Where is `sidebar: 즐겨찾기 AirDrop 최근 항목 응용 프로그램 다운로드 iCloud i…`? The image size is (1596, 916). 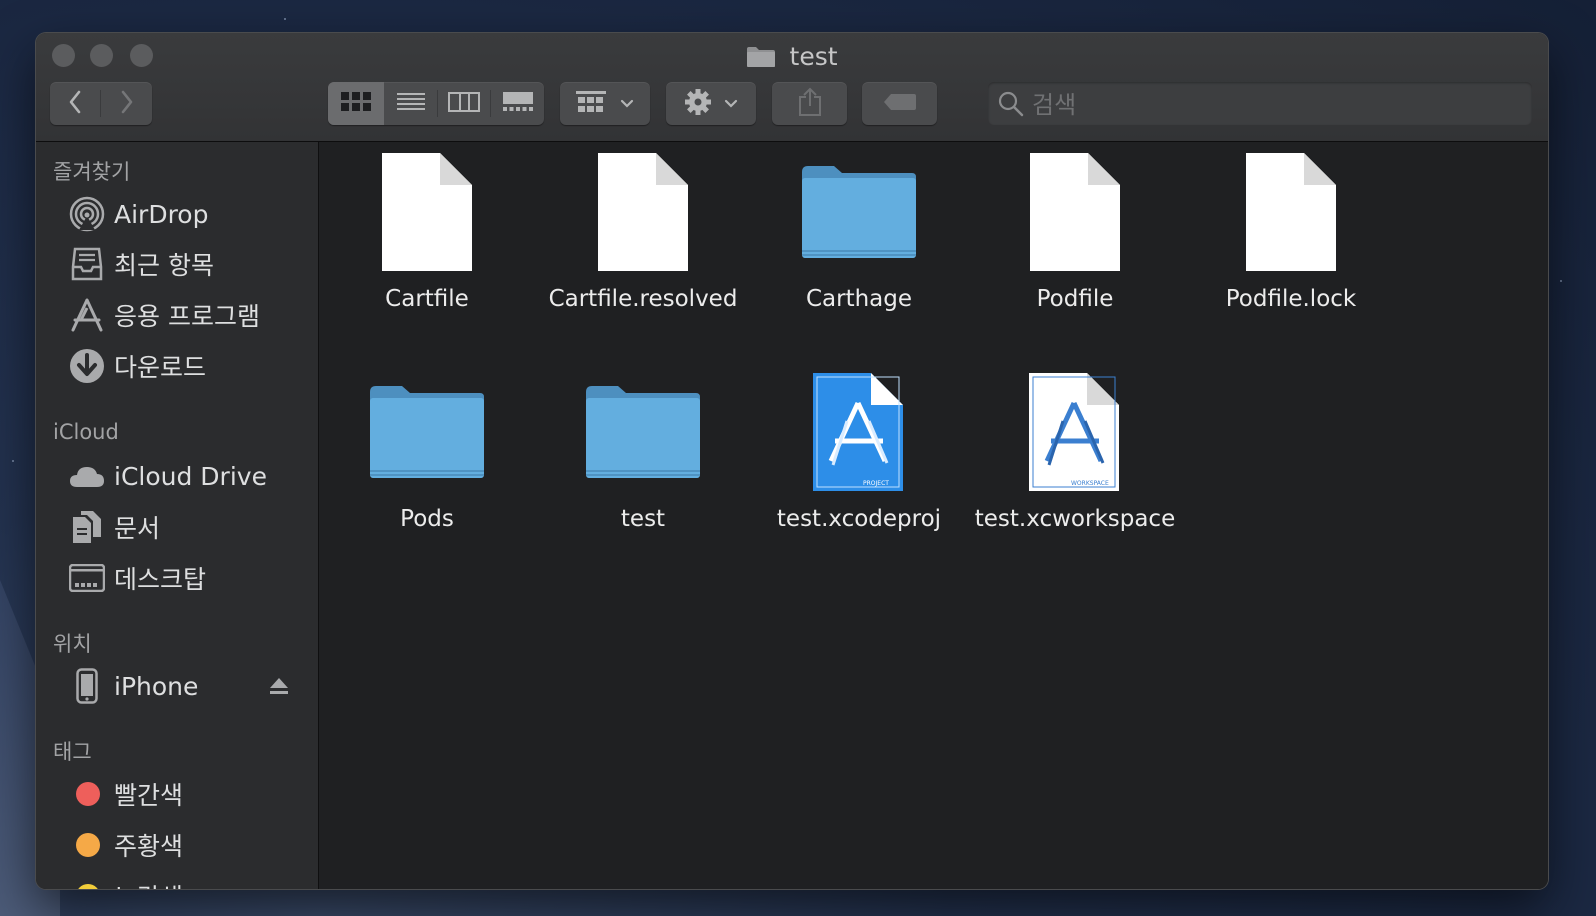 sidebar: 즐겨찾기 AirDrop 최근 항목 응용 프로그램 다운로드 iCloud i… is located at coordinates (177, 515).